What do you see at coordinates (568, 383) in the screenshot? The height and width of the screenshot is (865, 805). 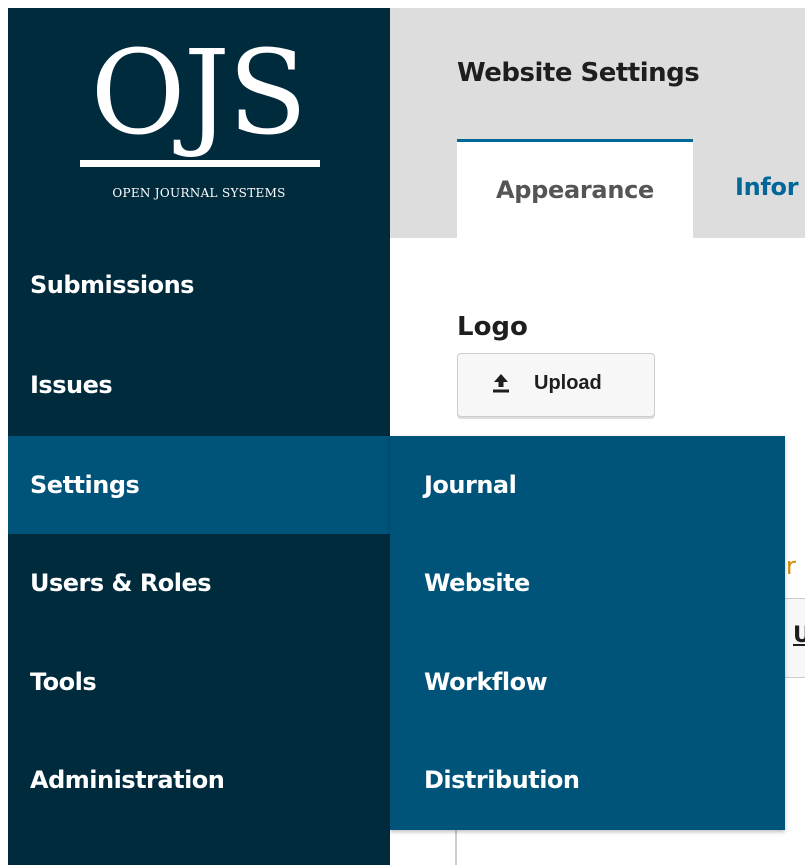 I see `upload-button-label: Upload` at bounding box center [568, 383].